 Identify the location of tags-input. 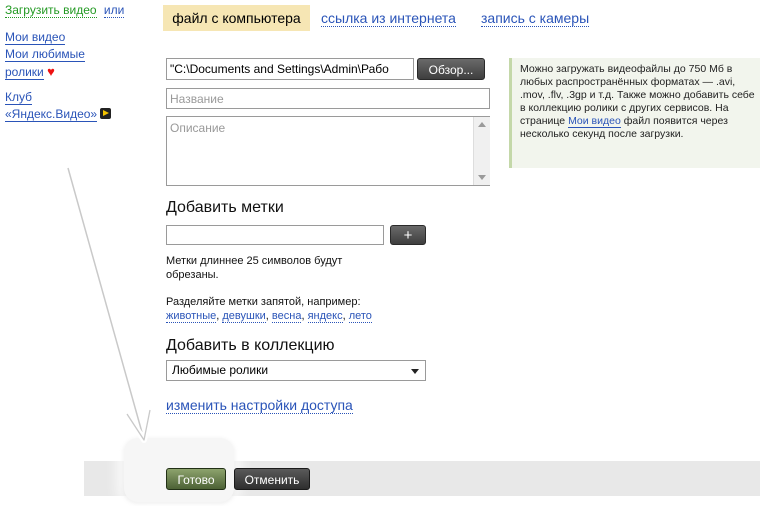
(275, 235).